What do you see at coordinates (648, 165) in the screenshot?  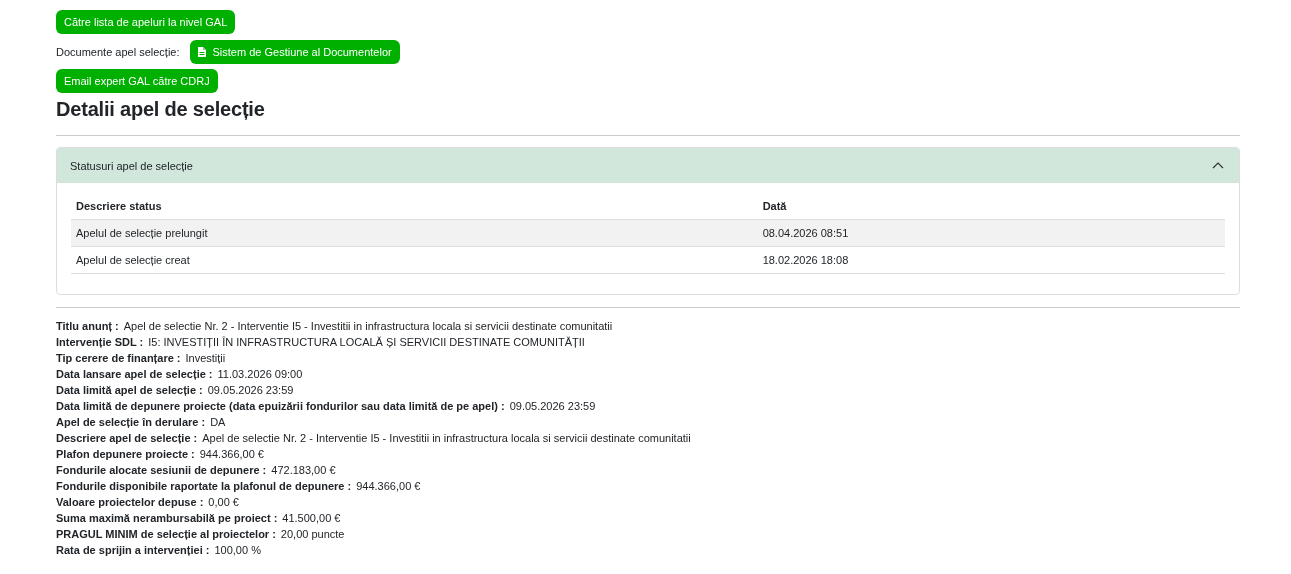 I see `accordion-header: Statusuri apel de selecție` at bounding box center [648, 165].